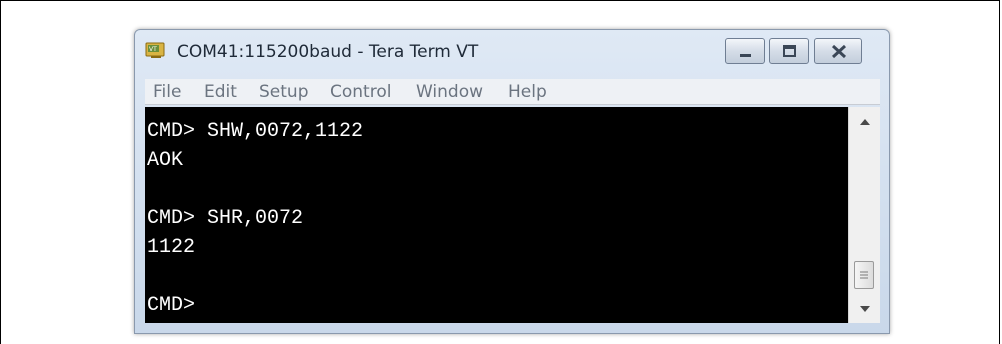 The height and width of the screenshot is (344, 1002). I want to click on minimize-button, so click(745, 51).